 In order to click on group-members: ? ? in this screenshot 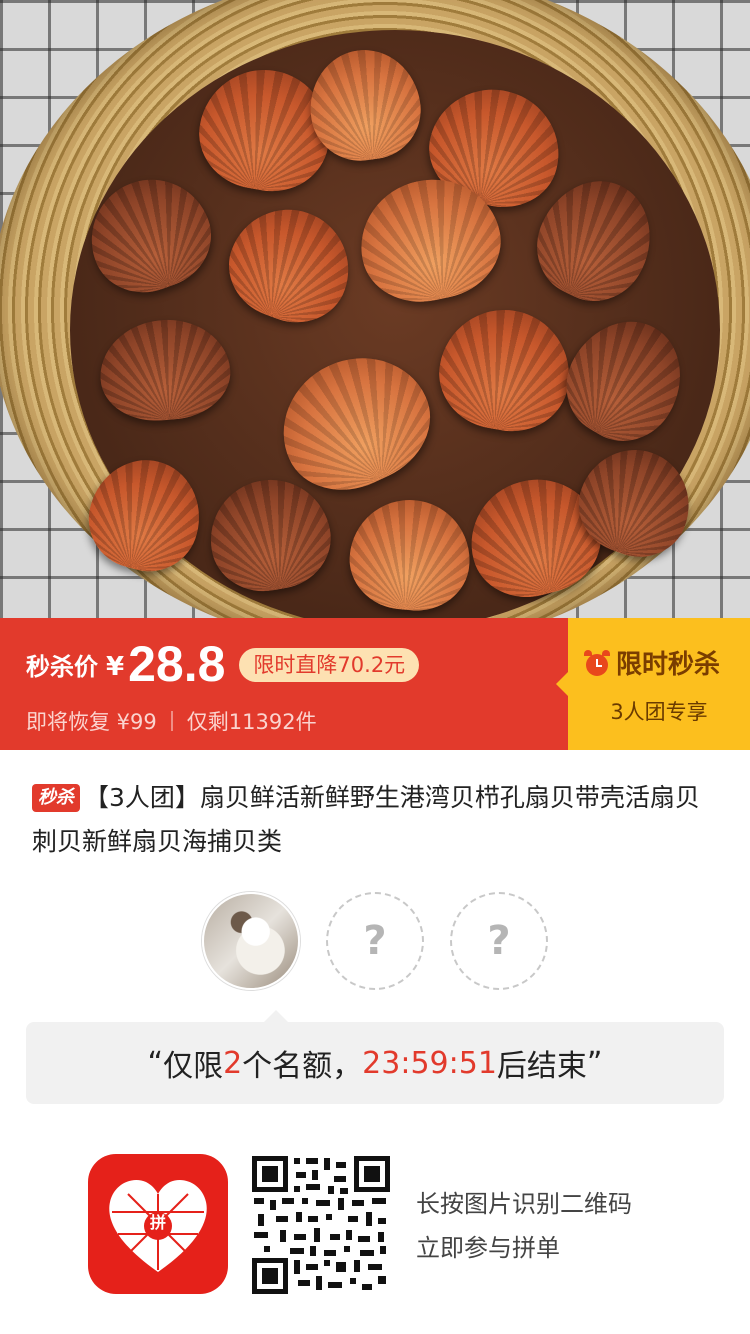, I will do `click(375, 942)`.